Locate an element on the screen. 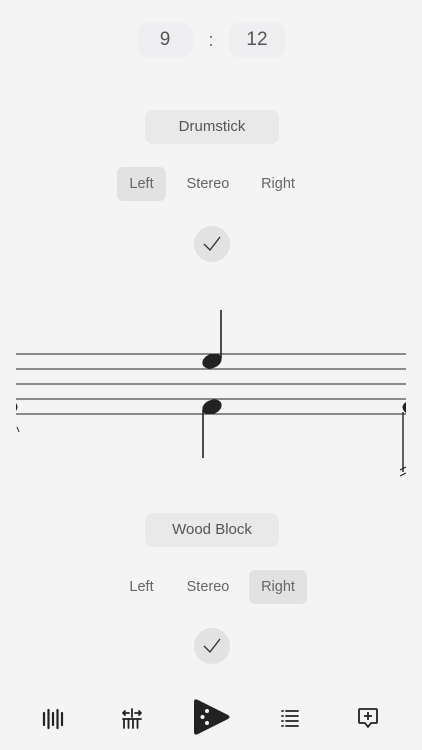  track2-channel-left: Left is located at coordinates (141, 587).